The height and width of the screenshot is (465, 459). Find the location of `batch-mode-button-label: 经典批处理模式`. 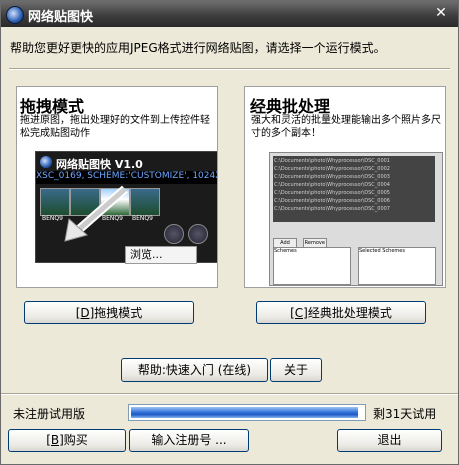

batch-mode-button-label: 经典批处理模式 is located at coordinates (349, 313).